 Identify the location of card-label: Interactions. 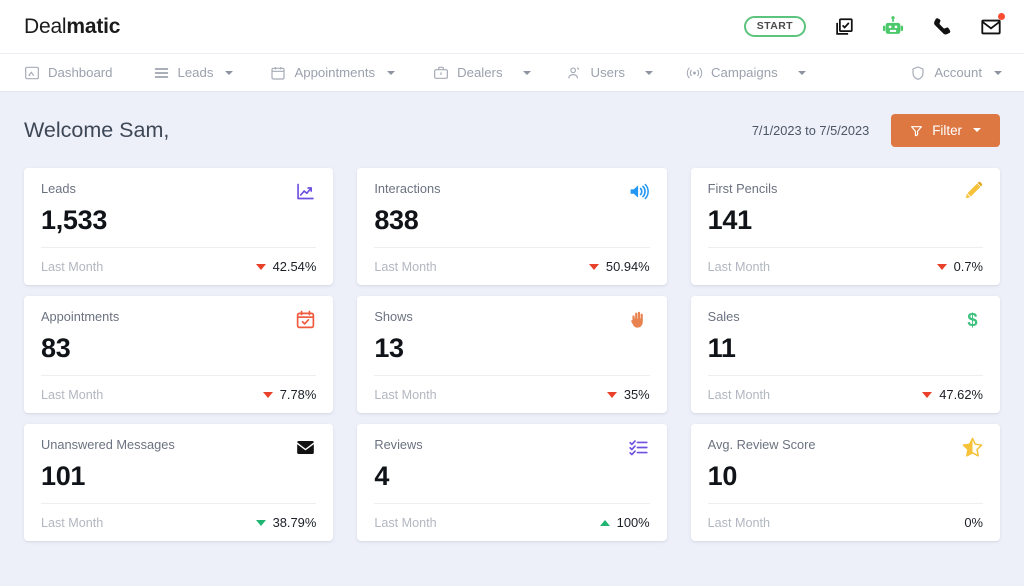
(407, 188).